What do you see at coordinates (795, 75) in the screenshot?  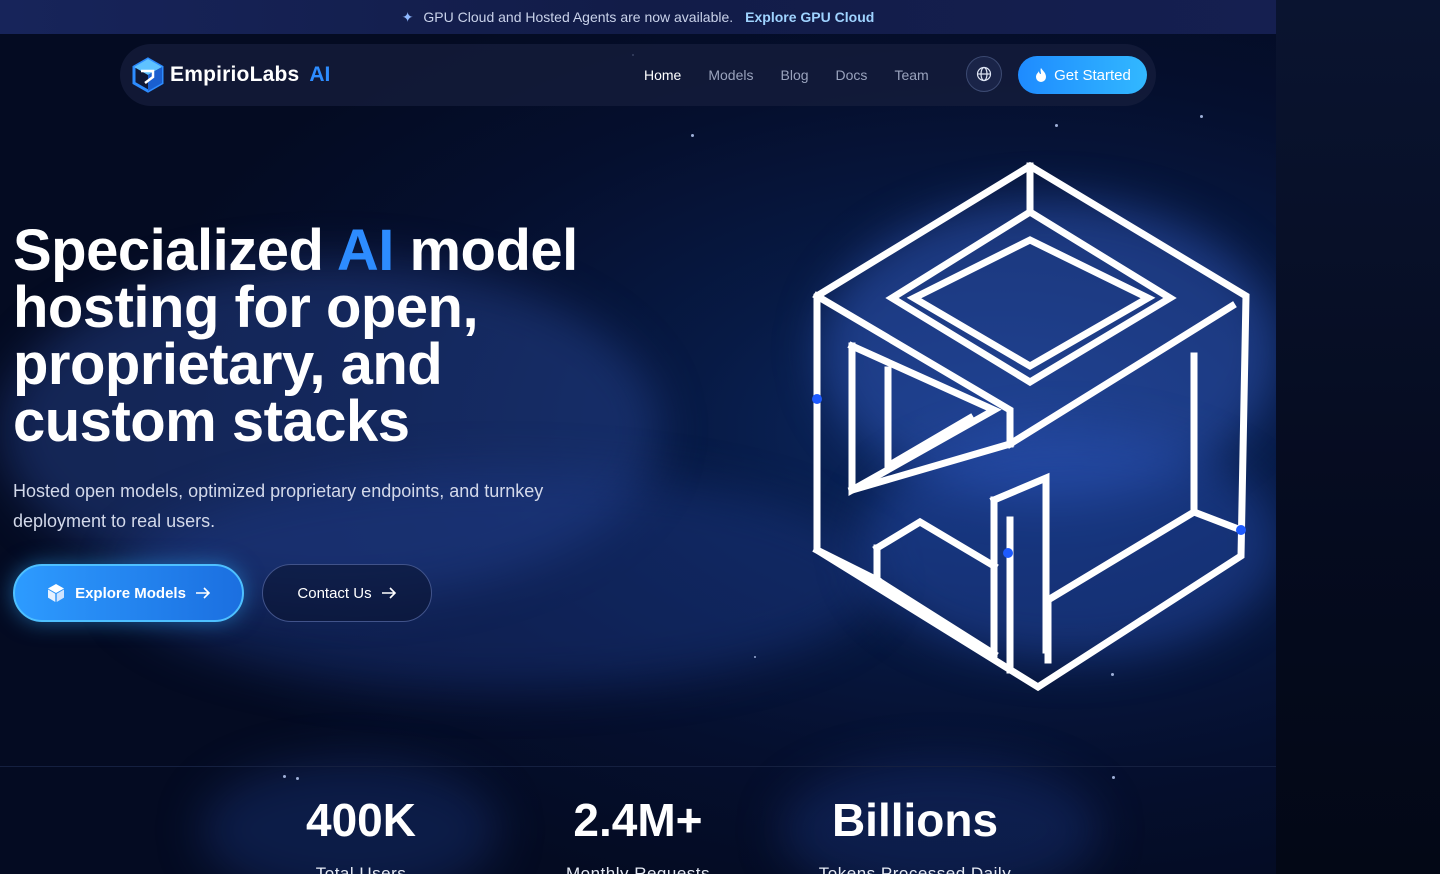 I see `nav-link-blog: Blog` at bounding box center [795, 75].